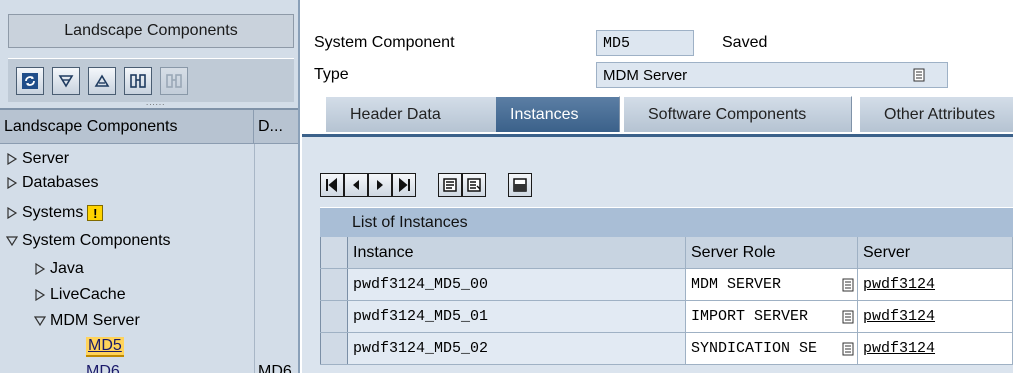 This screenshot has width=1013, height=373. I want to click on tree-node-livecache: LiveCache, so click(80, 295).